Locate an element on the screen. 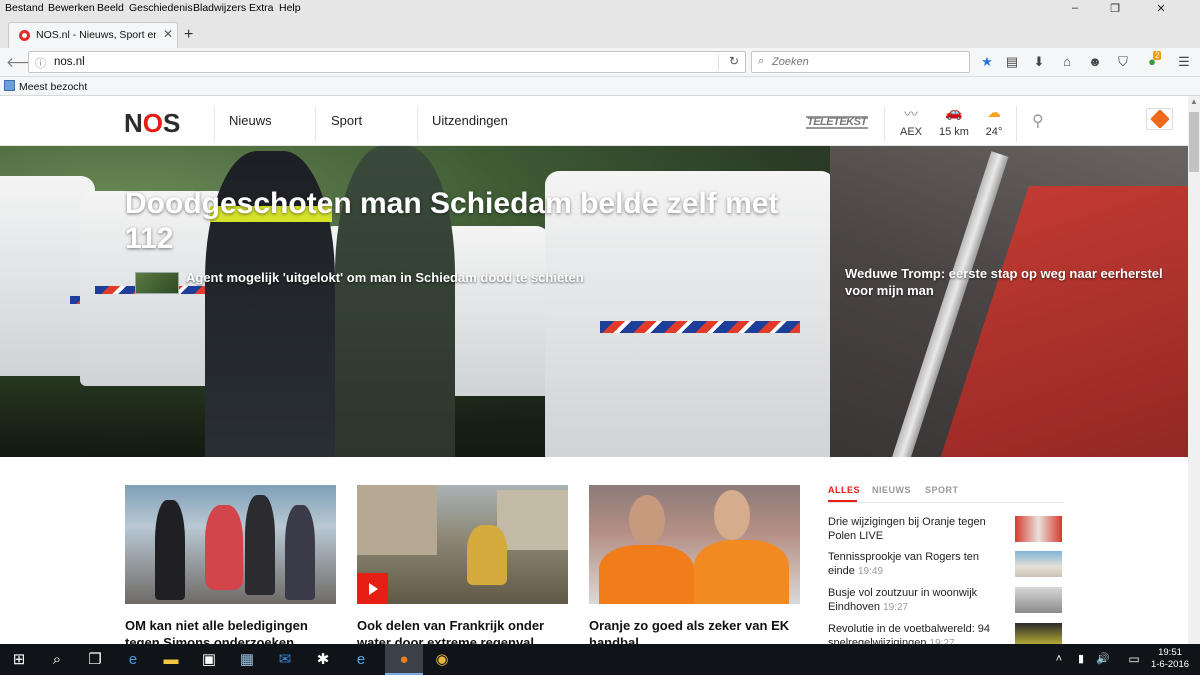 This screenshot has height=675, width=1200. bookmark-star-icon: ★ is located at coordinates (987, 62).